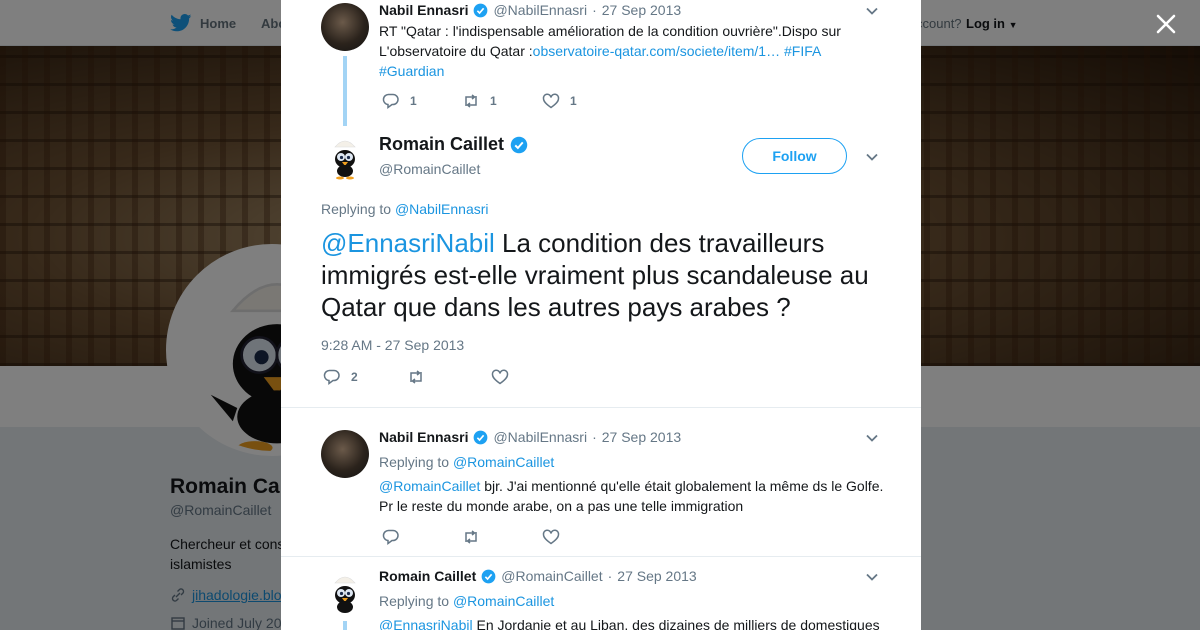 This screenshot has width=1200, height=630. I want to click on reply-count: 2, so click(354, 377).